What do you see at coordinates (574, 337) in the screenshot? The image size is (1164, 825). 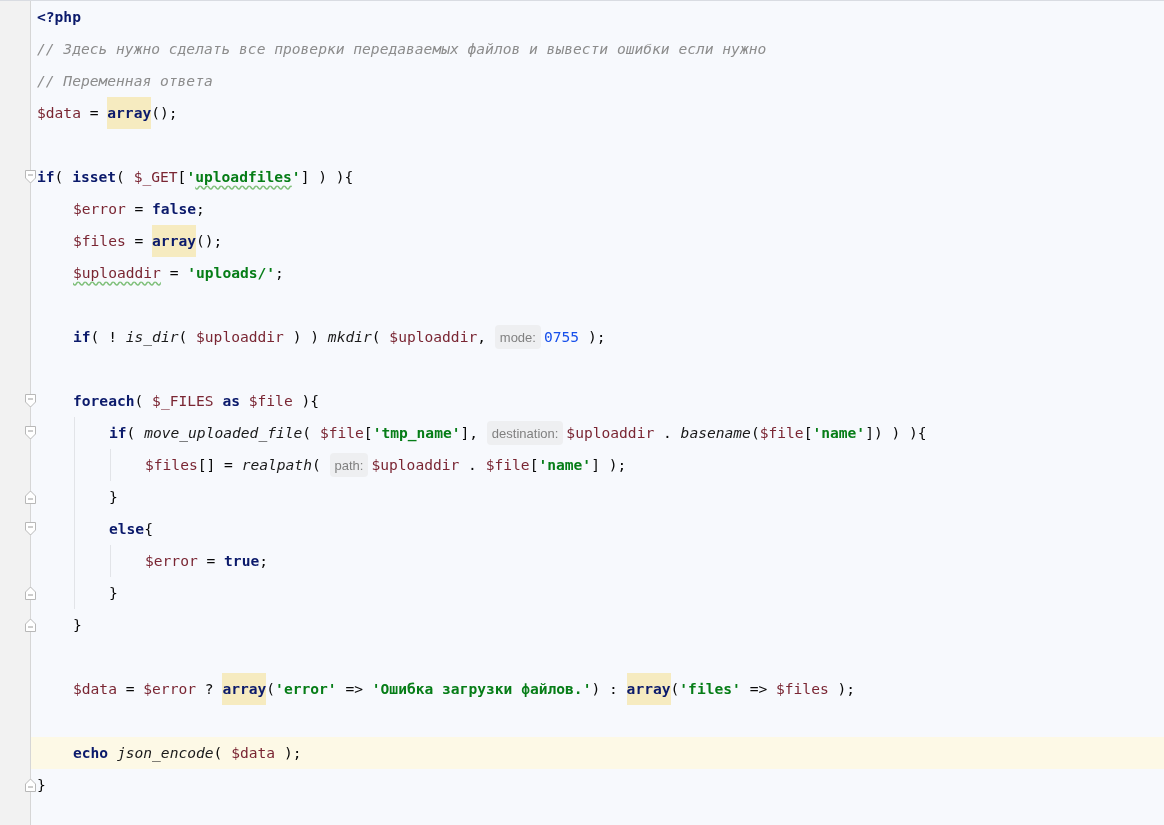 I see `code-text: 0755 );` at bounding box center [574, 337].